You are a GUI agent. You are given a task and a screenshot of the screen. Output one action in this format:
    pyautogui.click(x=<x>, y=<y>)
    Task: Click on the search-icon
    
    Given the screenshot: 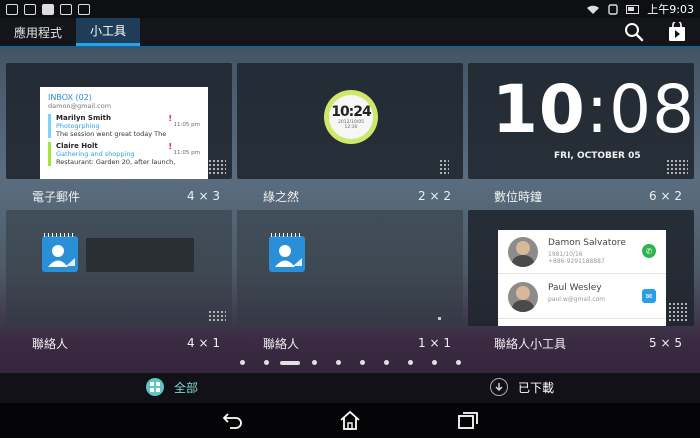 What is the action you would take?
    pyautogui.click(x=634, y=32)
    